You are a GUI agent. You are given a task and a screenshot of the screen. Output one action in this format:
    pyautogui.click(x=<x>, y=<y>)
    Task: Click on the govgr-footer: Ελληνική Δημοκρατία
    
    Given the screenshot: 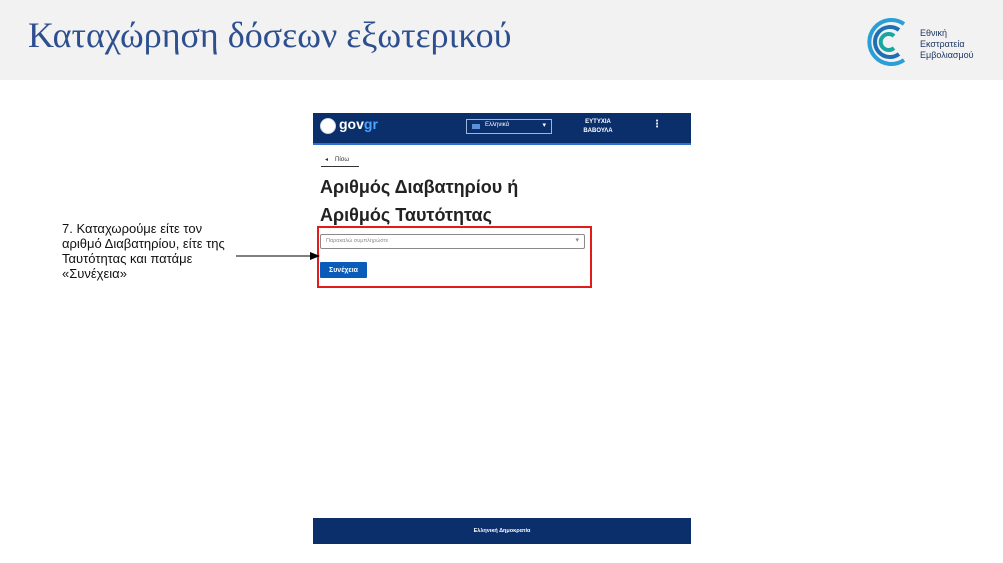 What is the action you would take?
    pyautogui.click(x=502, y=531)
    